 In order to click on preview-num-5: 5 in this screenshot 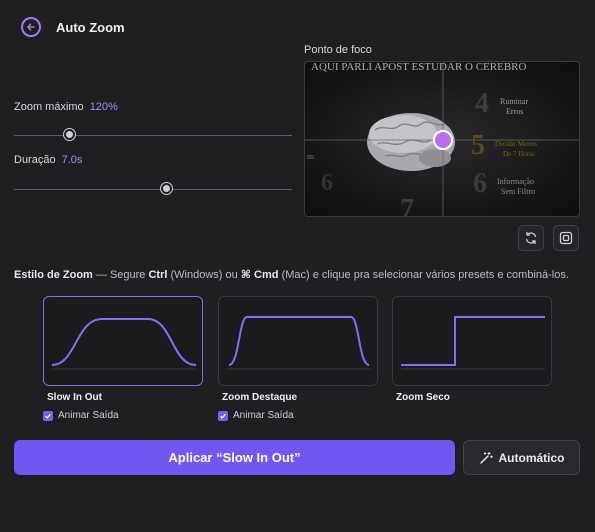, I will do `click(478, 145)`.